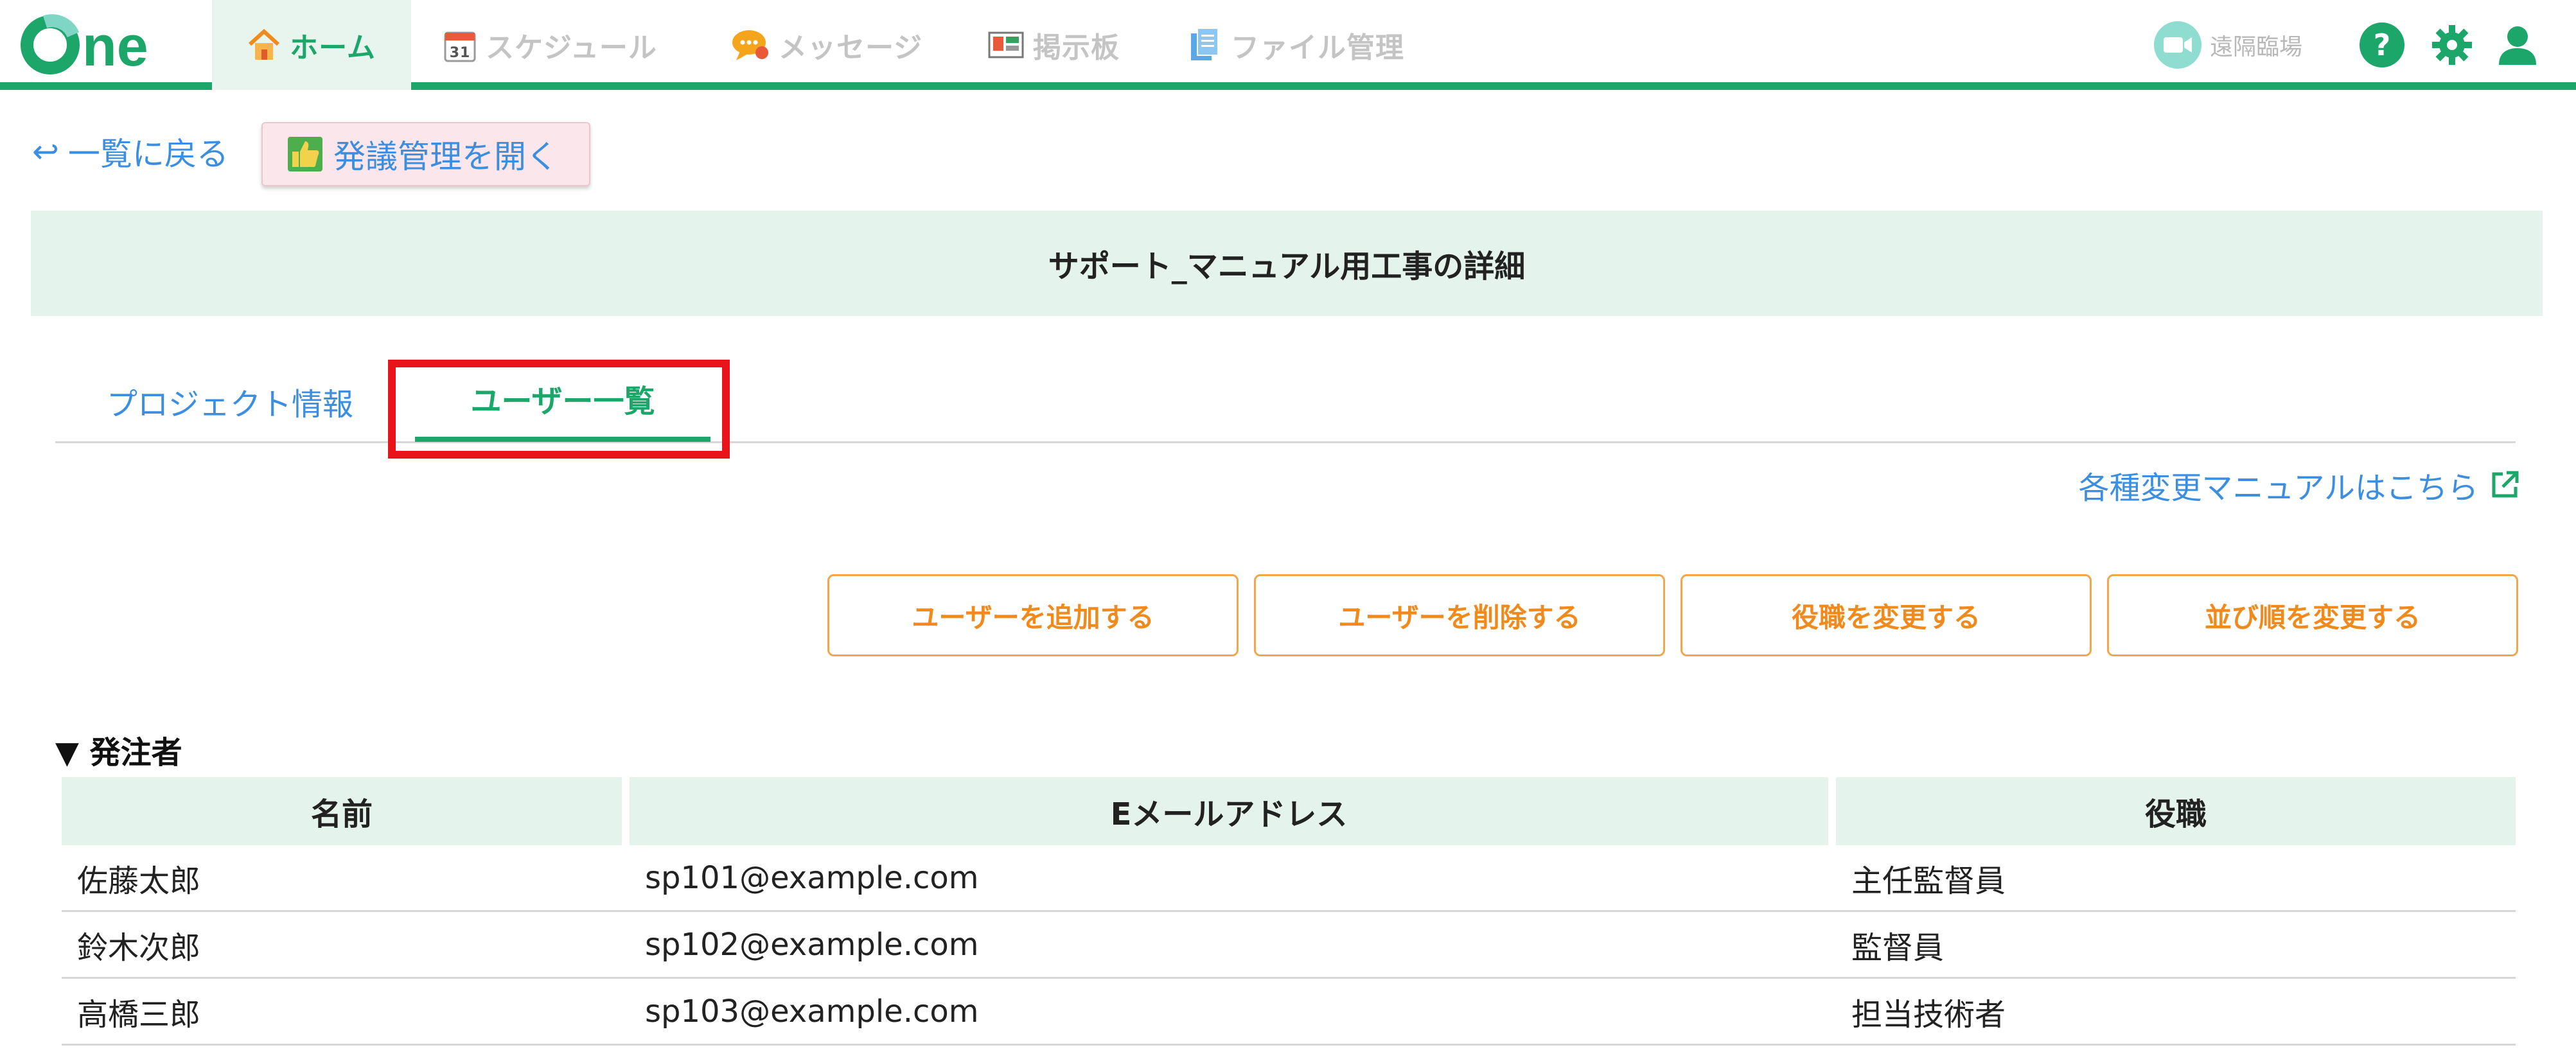 The image size is (2576, 1061). I want to click on section-toggle-orderer: ▼ 発注者, so click(118, 749).